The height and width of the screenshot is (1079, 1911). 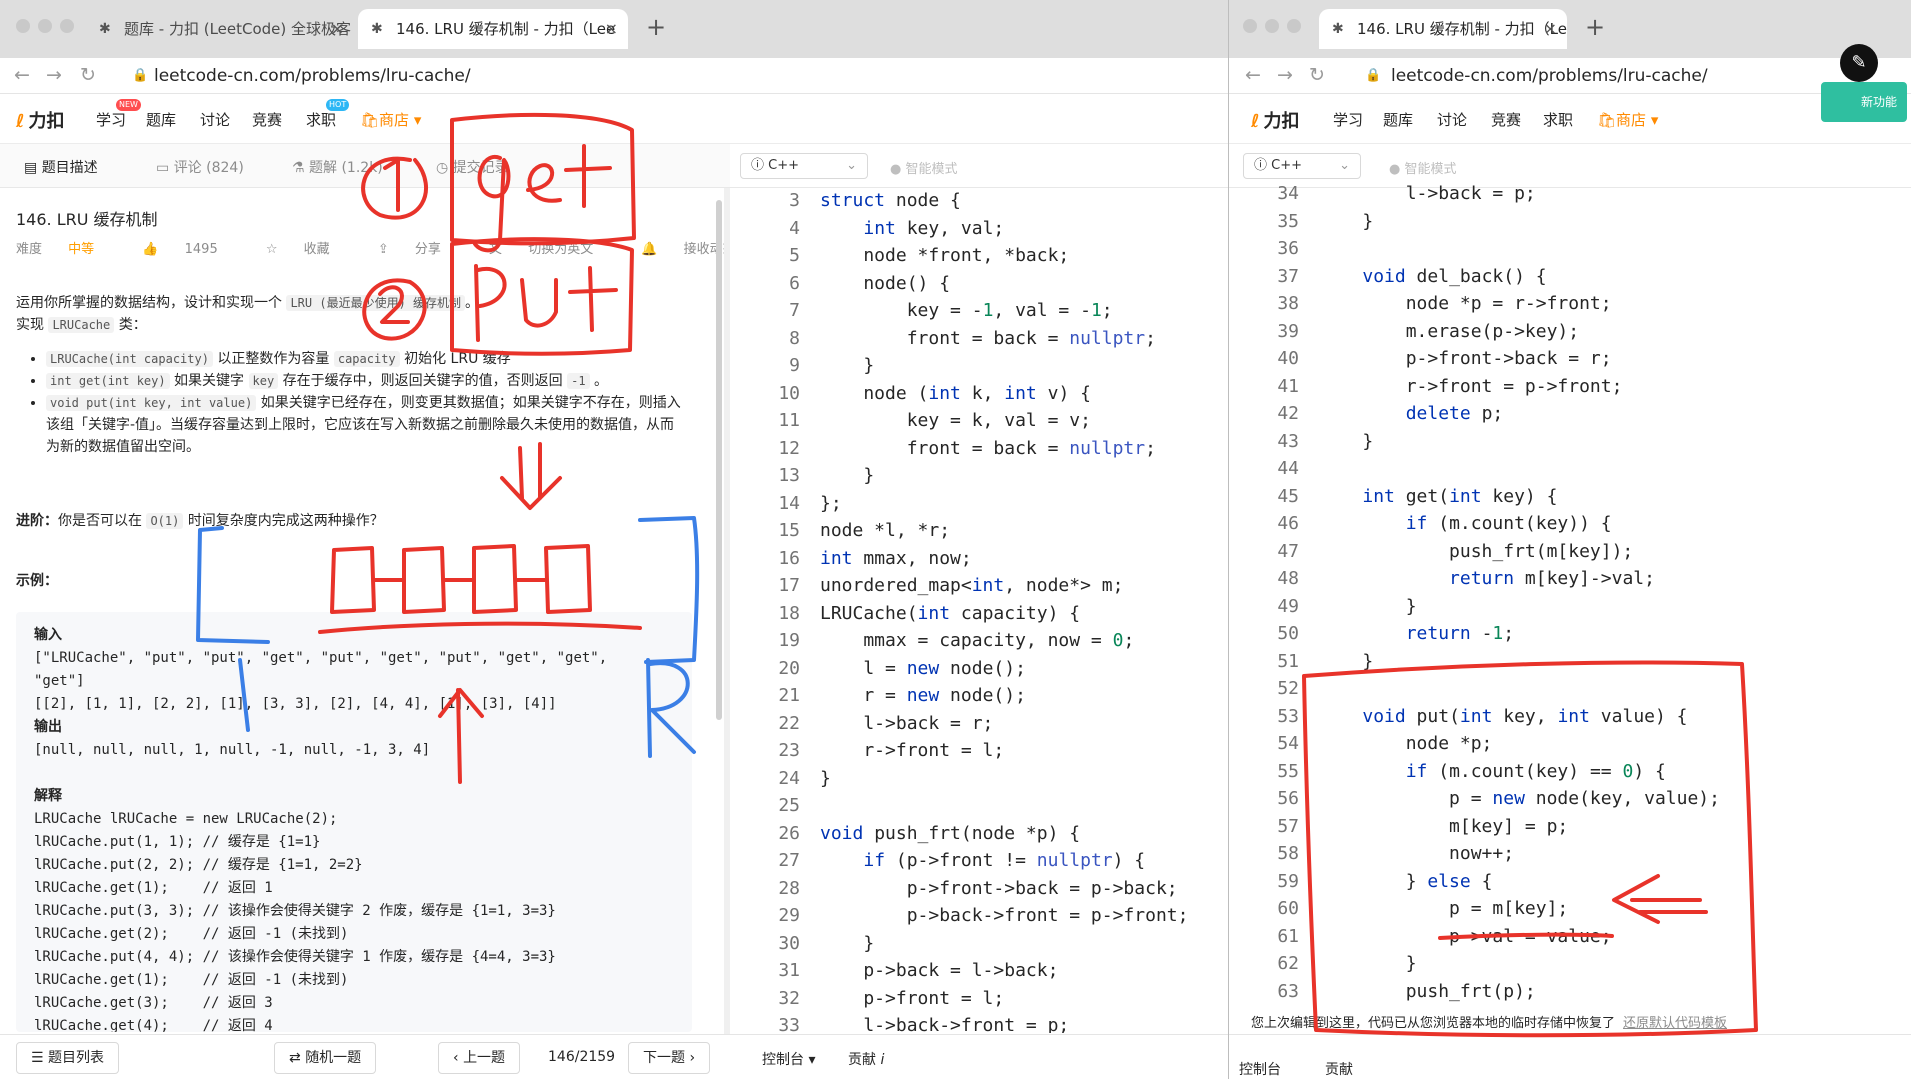 I want to click on code-line: 26 void push_frt(node *p) {, so click(x=979, y=834).